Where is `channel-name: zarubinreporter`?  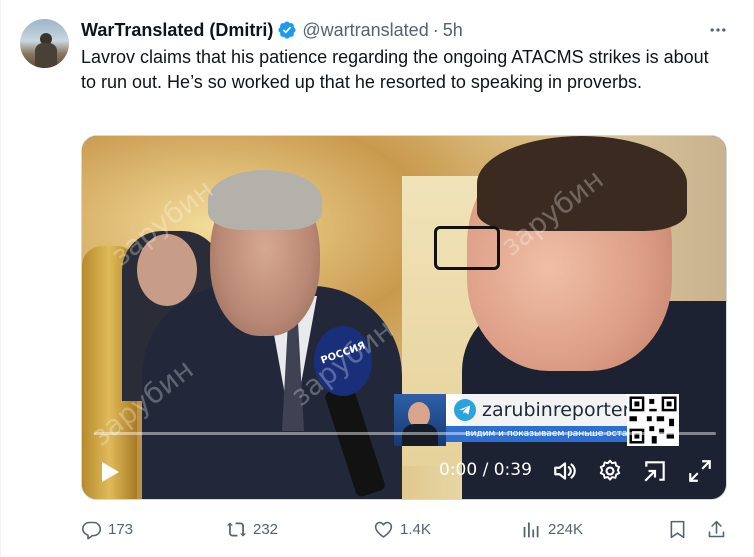 channel-name: zarubinreporter is located at coordinates (556, 410).